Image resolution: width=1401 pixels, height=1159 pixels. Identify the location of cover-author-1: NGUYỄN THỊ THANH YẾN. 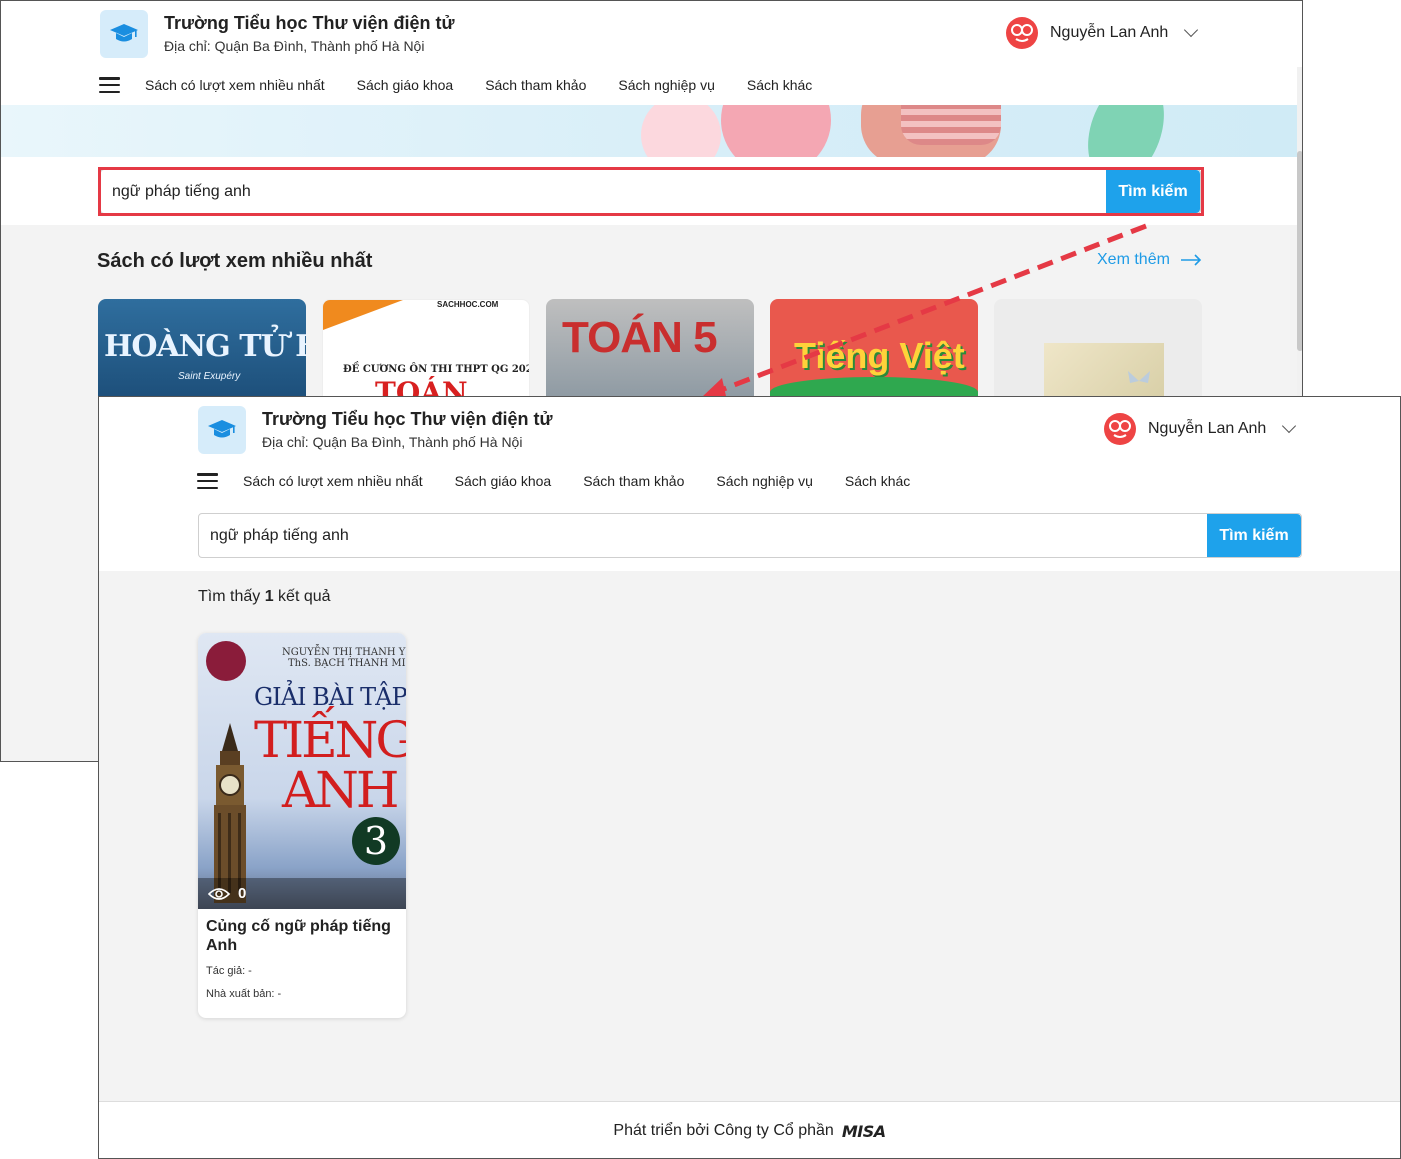
(344, 652).